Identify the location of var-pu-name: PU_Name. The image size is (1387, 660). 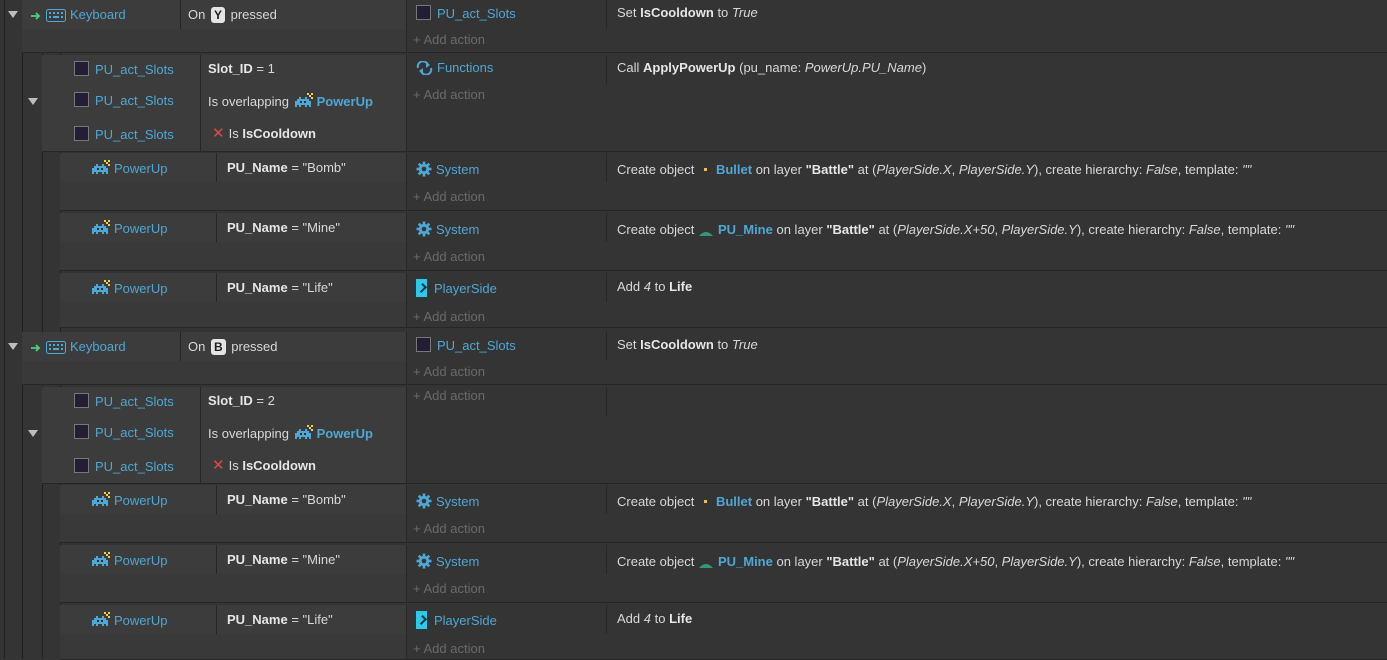
(257, 167).